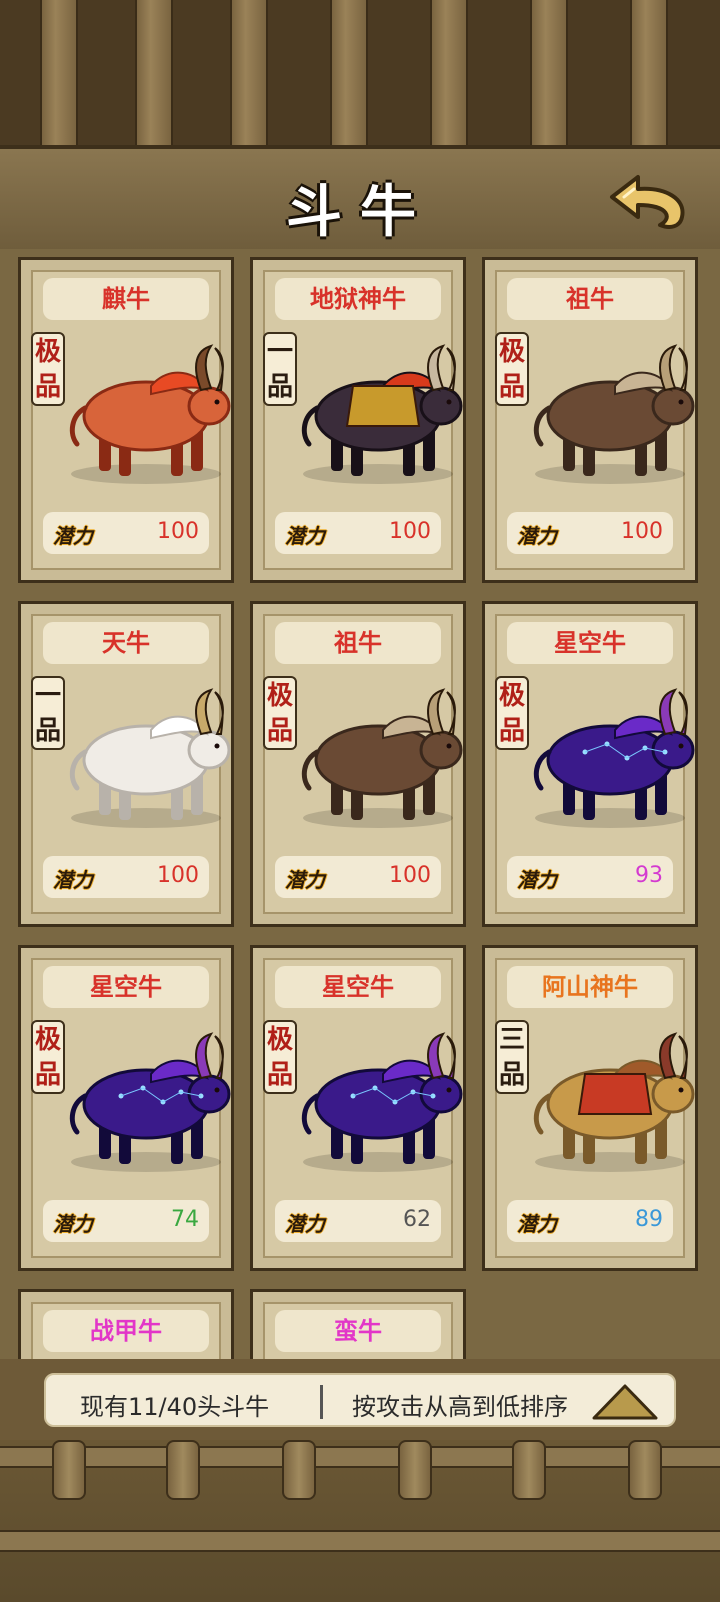 The height and width of the screenshot is (1602, 720). I want to click on bull-name: 地狱神牛, so click(358, 299).